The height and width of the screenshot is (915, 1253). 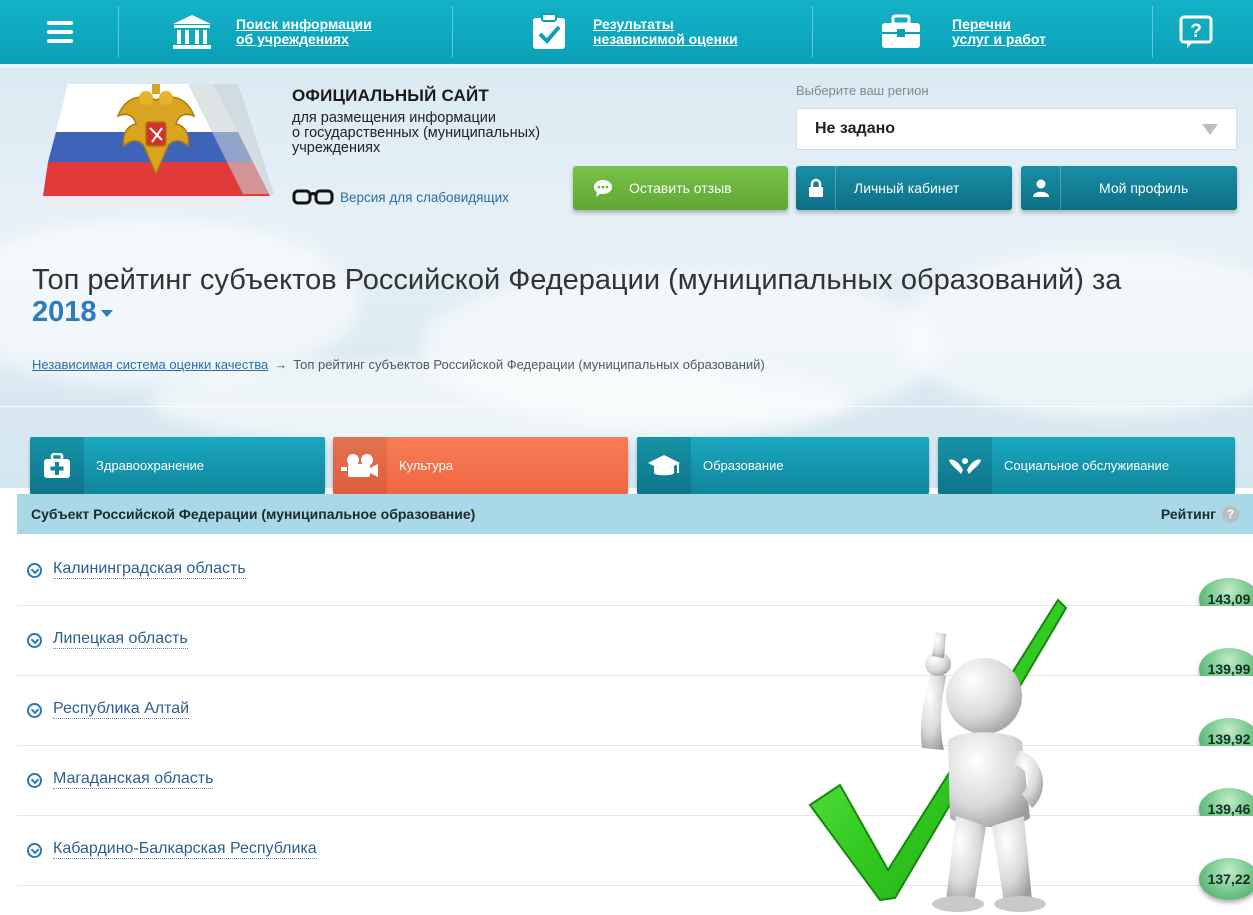 I want to click on low-vision-version-link: Версия для слабовидящих, so click(x=400, y=197).